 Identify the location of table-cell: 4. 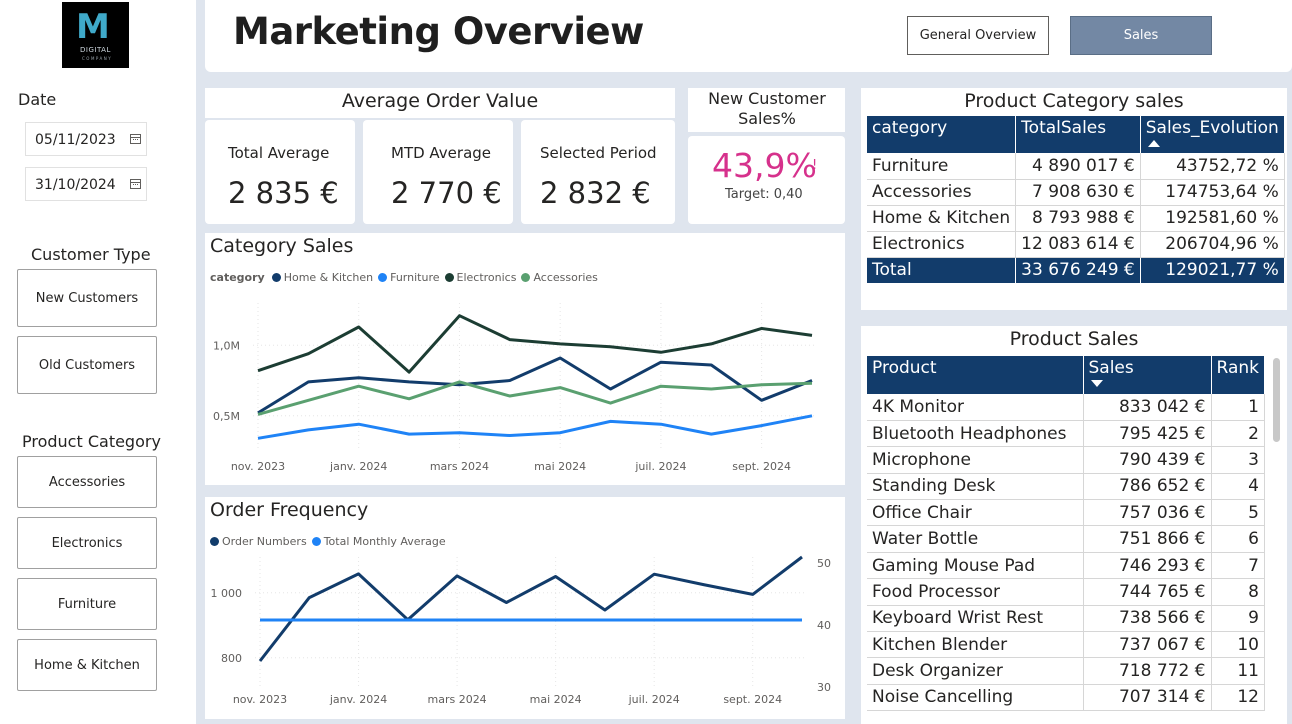
(1238, 487).